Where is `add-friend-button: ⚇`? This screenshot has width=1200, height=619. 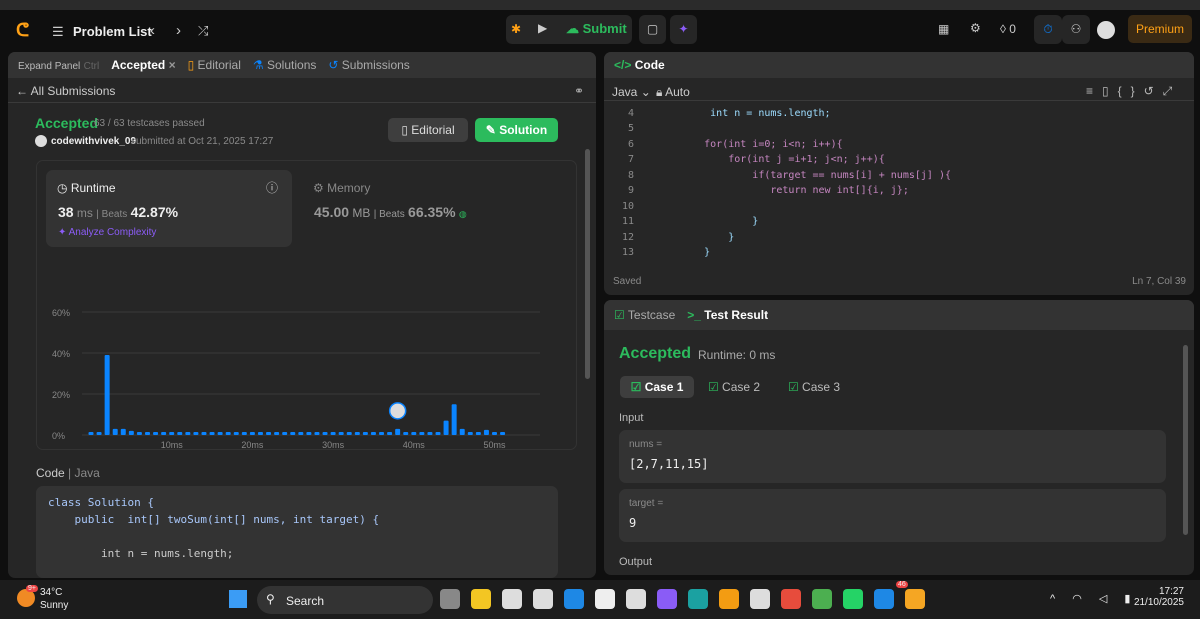 add-friend-button: ⚇ is located at coordinates (1076, 29).